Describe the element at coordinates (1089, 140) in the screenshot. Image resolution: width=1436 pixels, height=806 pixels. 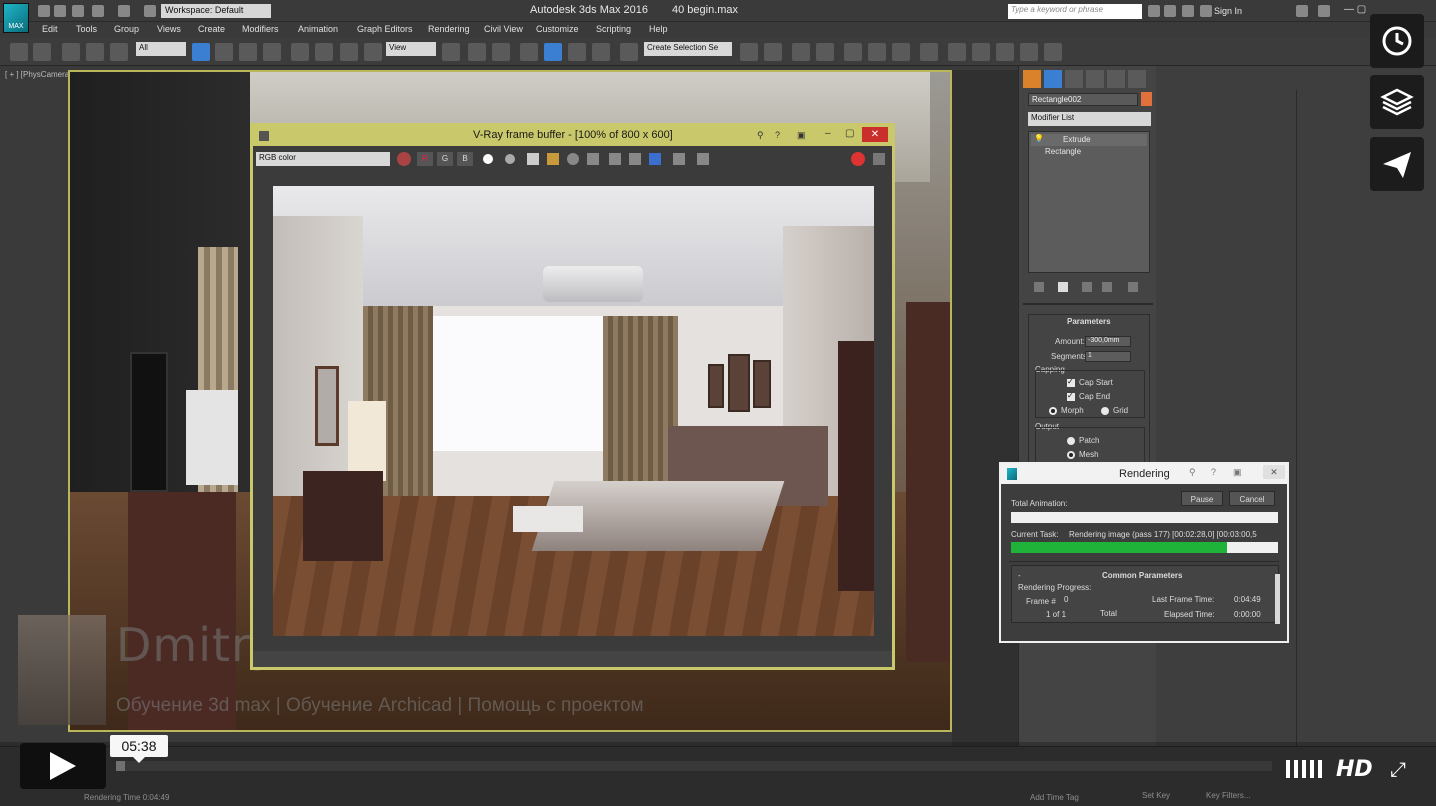
I see `stack-item-extrude: 💡 Extrude` at that location.